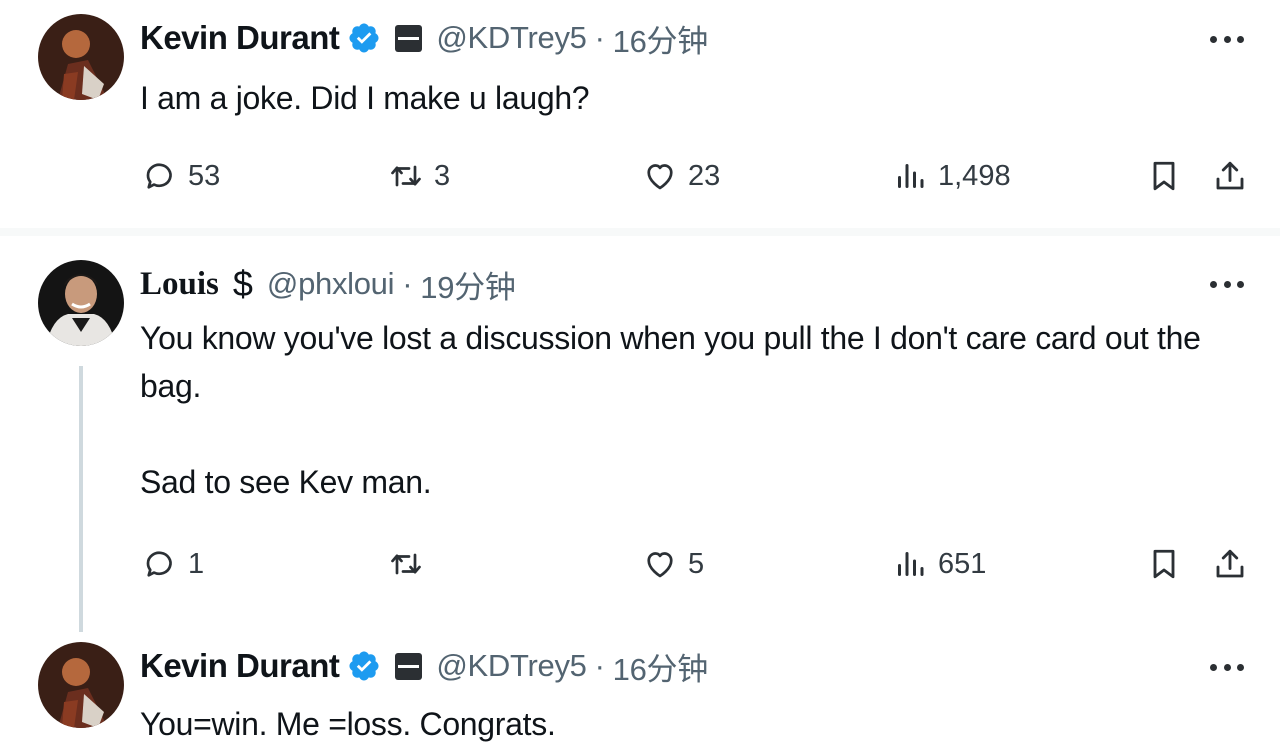  Describe the element at coordinates (962, 563) in the screenshot. I see `view-count: 651` at that location.